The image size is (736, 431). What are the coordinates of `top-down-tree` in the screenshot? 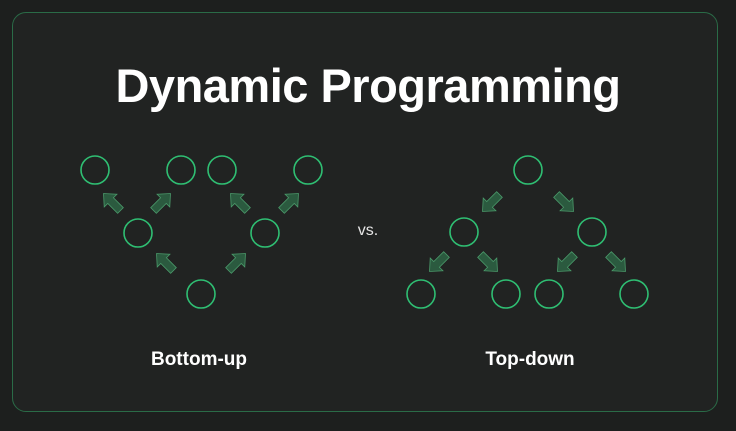 It's located at (527, 232).